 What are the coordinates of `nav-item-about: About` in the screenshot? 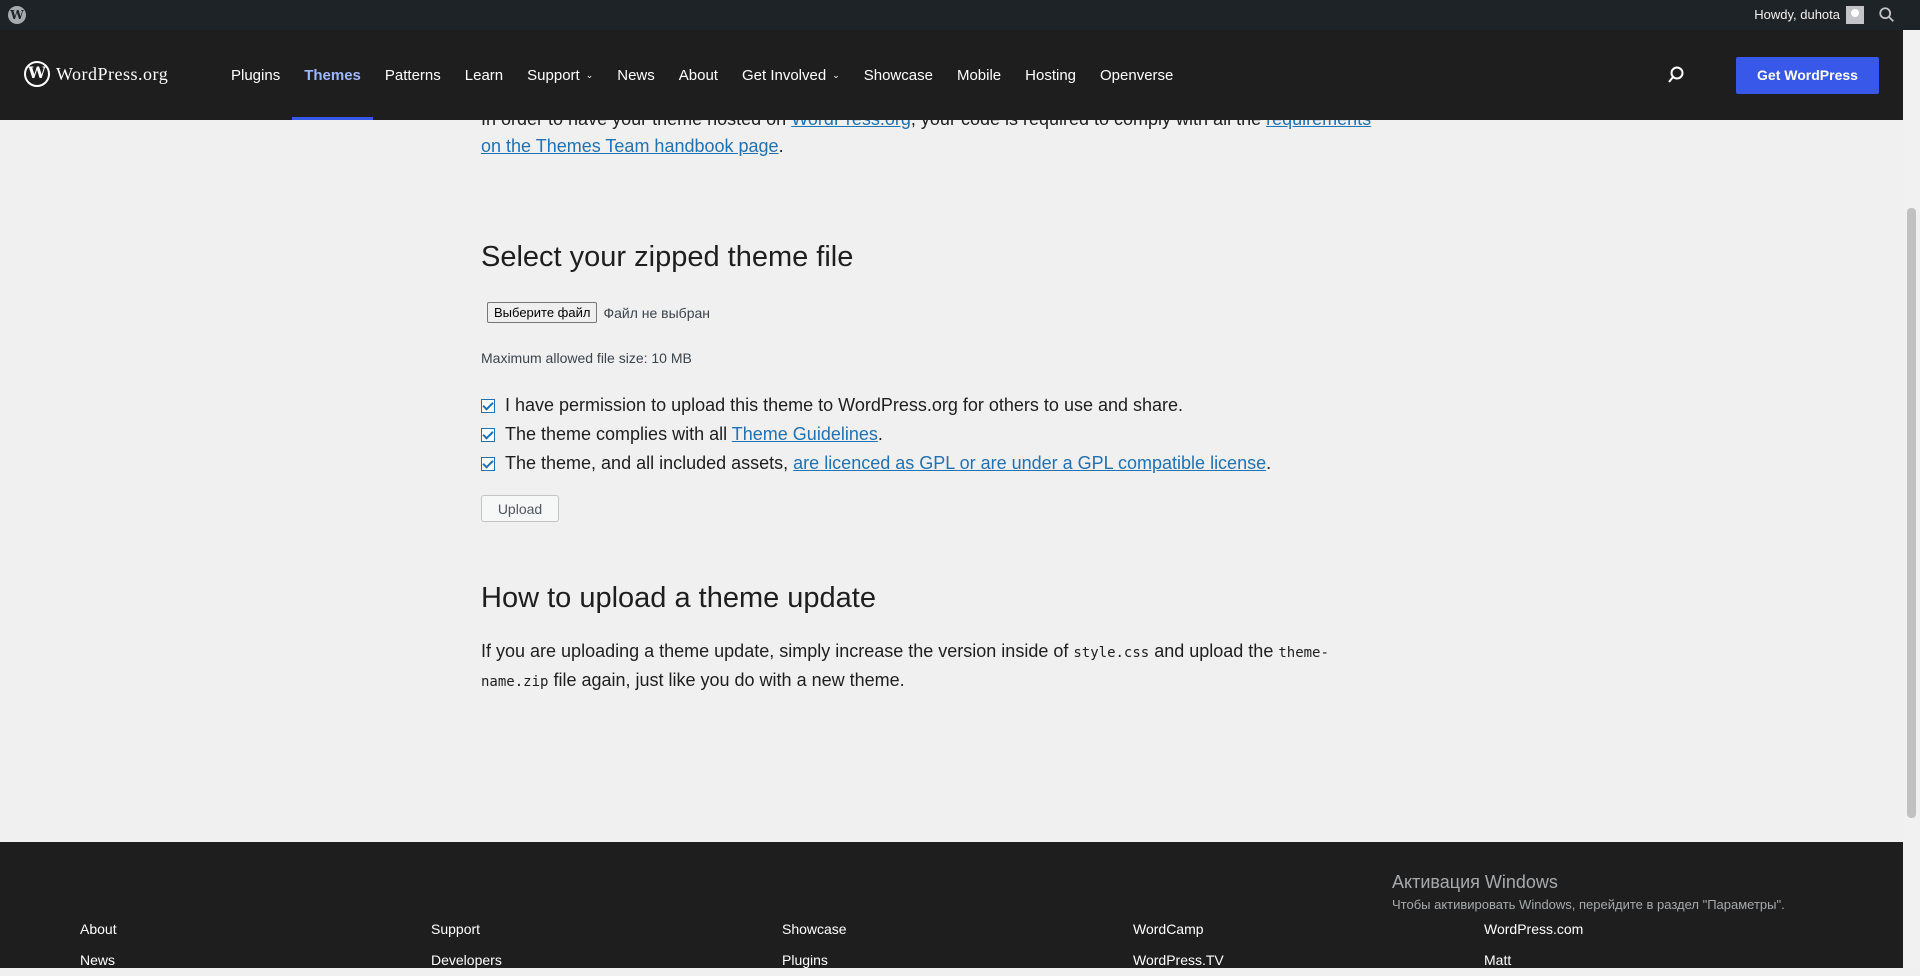 It's located at (698, 75).